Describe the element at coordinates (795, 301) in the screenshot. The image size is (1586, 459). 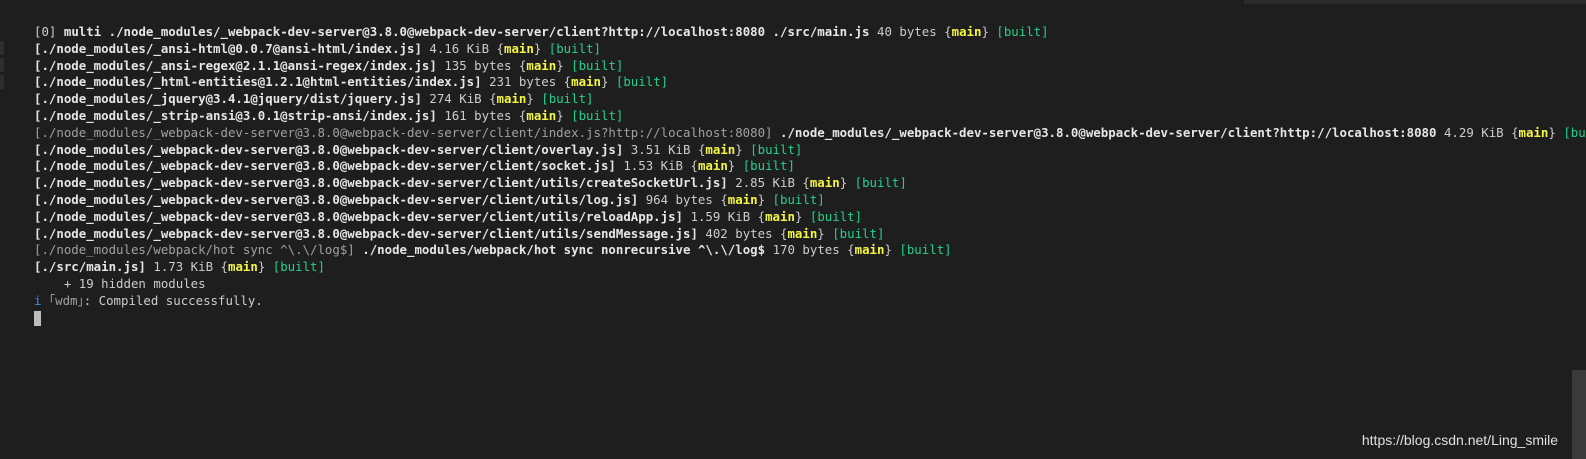
I see `terminal-line: i ｢wdm｣: Compiled successfully.` at that location.